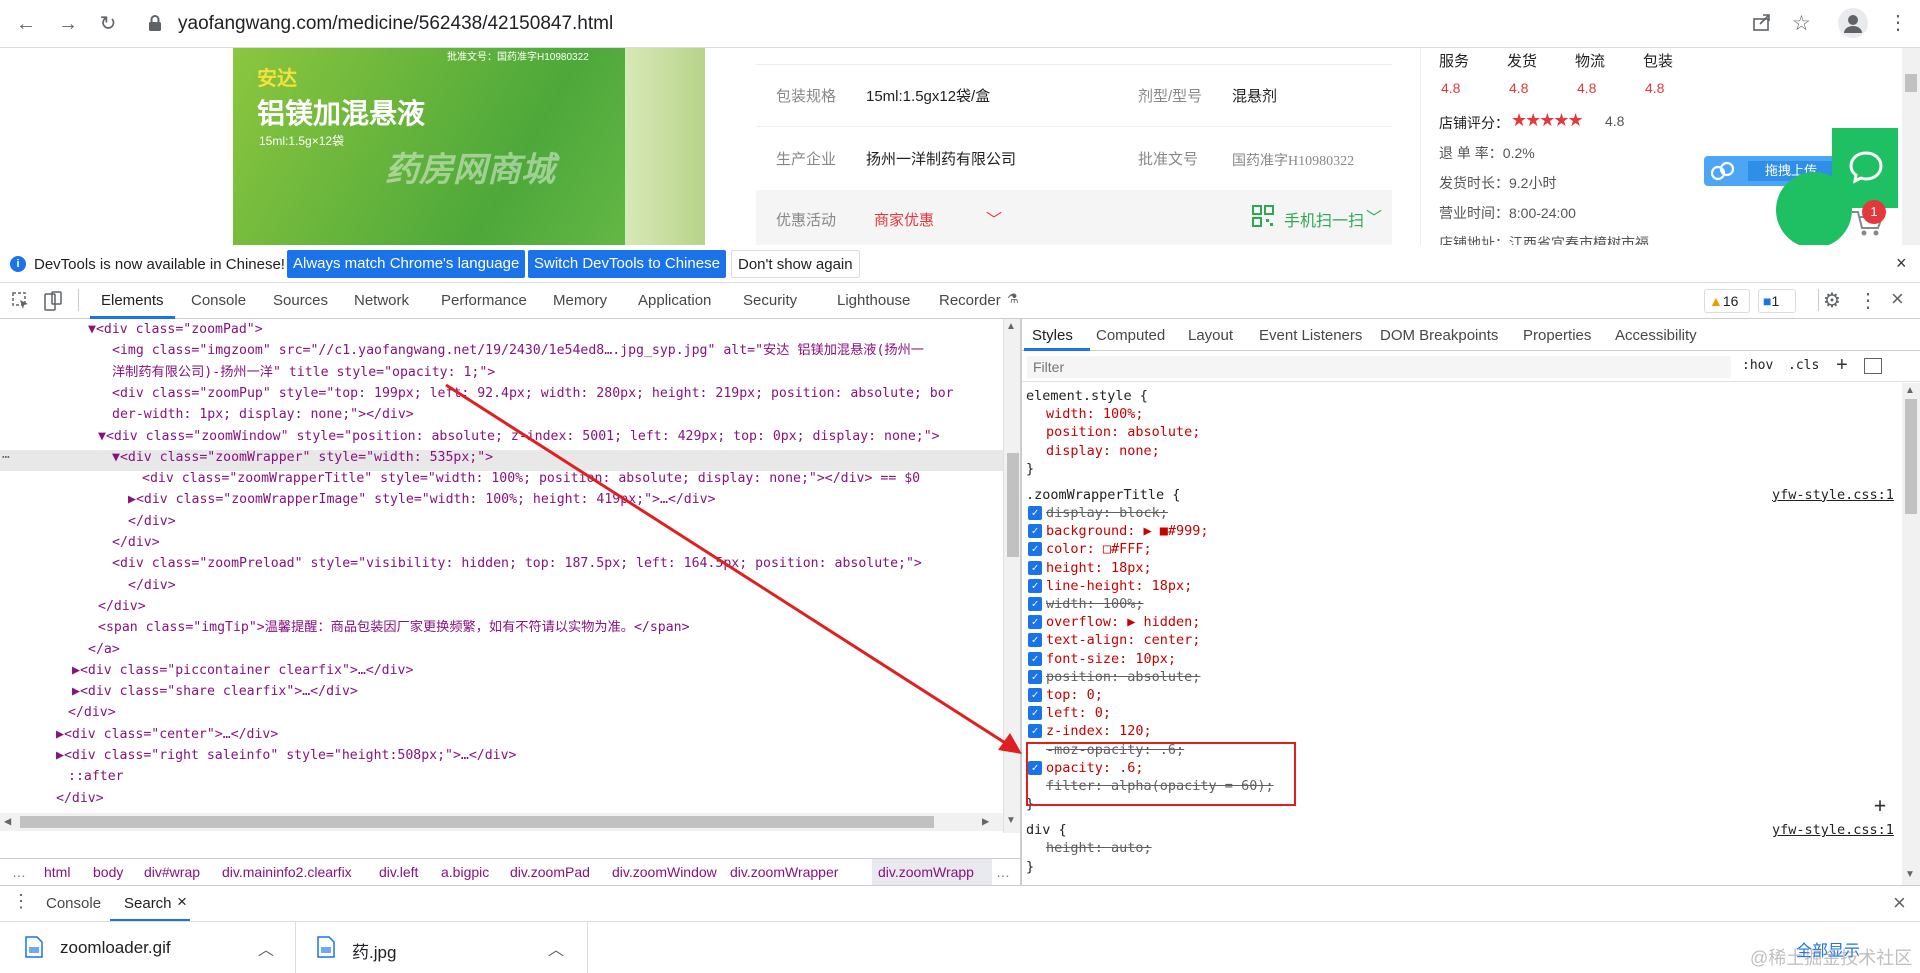  What do you see at coordinates (1123, 622) in the screenshot?
I see `style-line: overflow: ▶ hidden;` at bounding box center [1123, 622].